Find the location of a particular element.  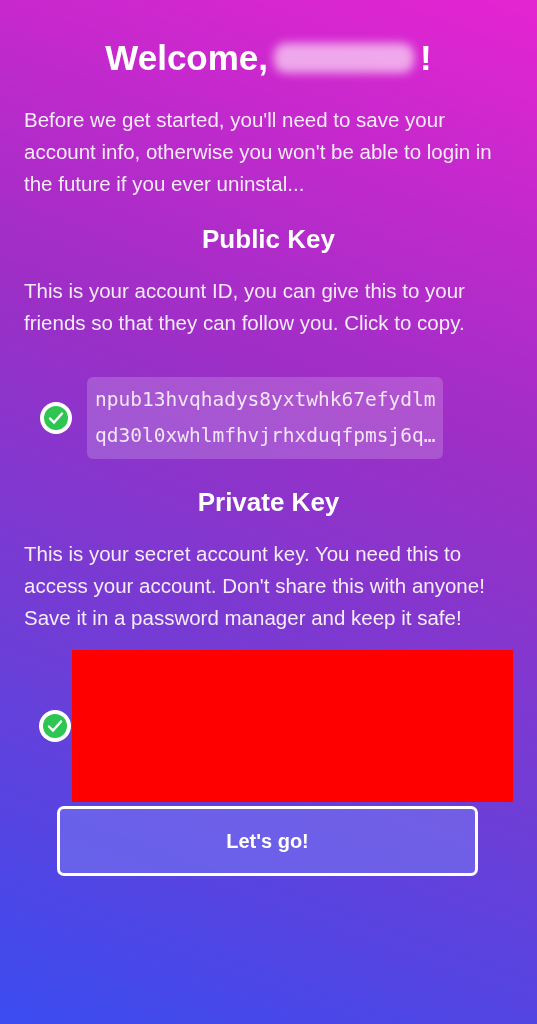

lets-go-button: Let's go! is located at coordinates (267, 841).